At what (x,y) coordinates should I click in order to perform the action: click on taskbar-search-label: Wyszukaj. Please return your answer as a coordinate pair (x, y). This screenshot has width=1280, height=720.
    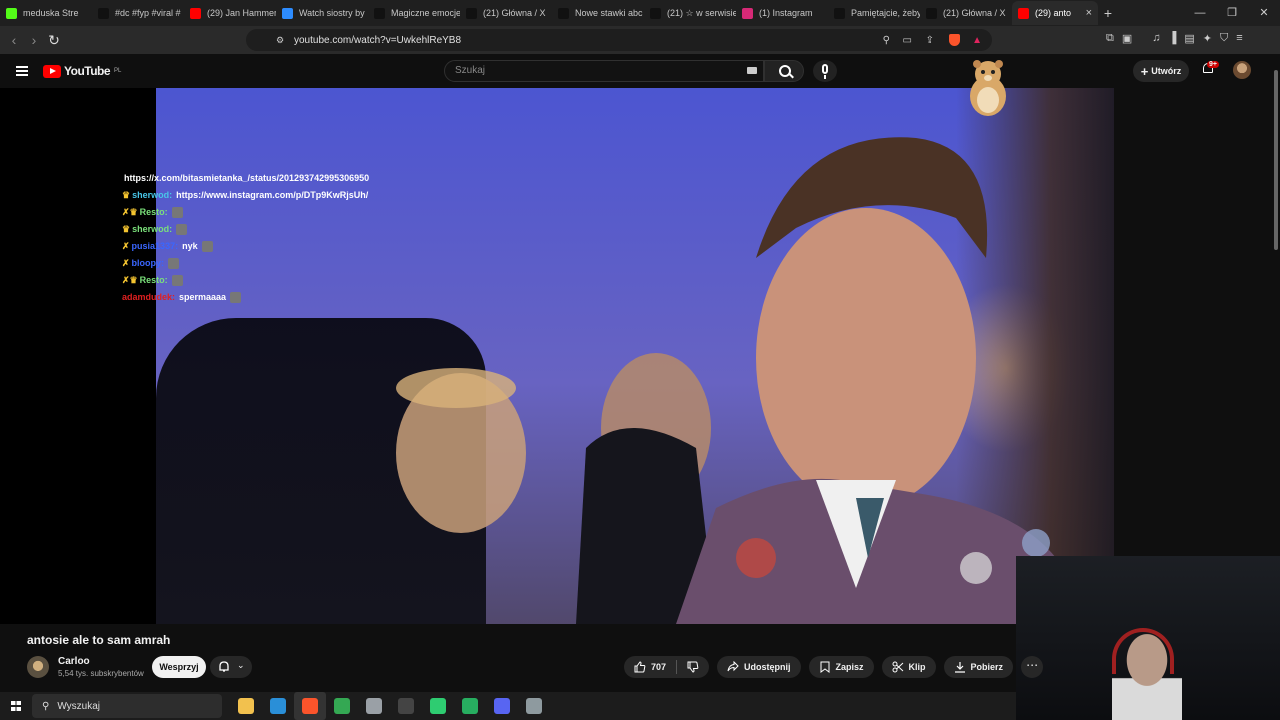
    Looking at the image, I should click on (79, 706).